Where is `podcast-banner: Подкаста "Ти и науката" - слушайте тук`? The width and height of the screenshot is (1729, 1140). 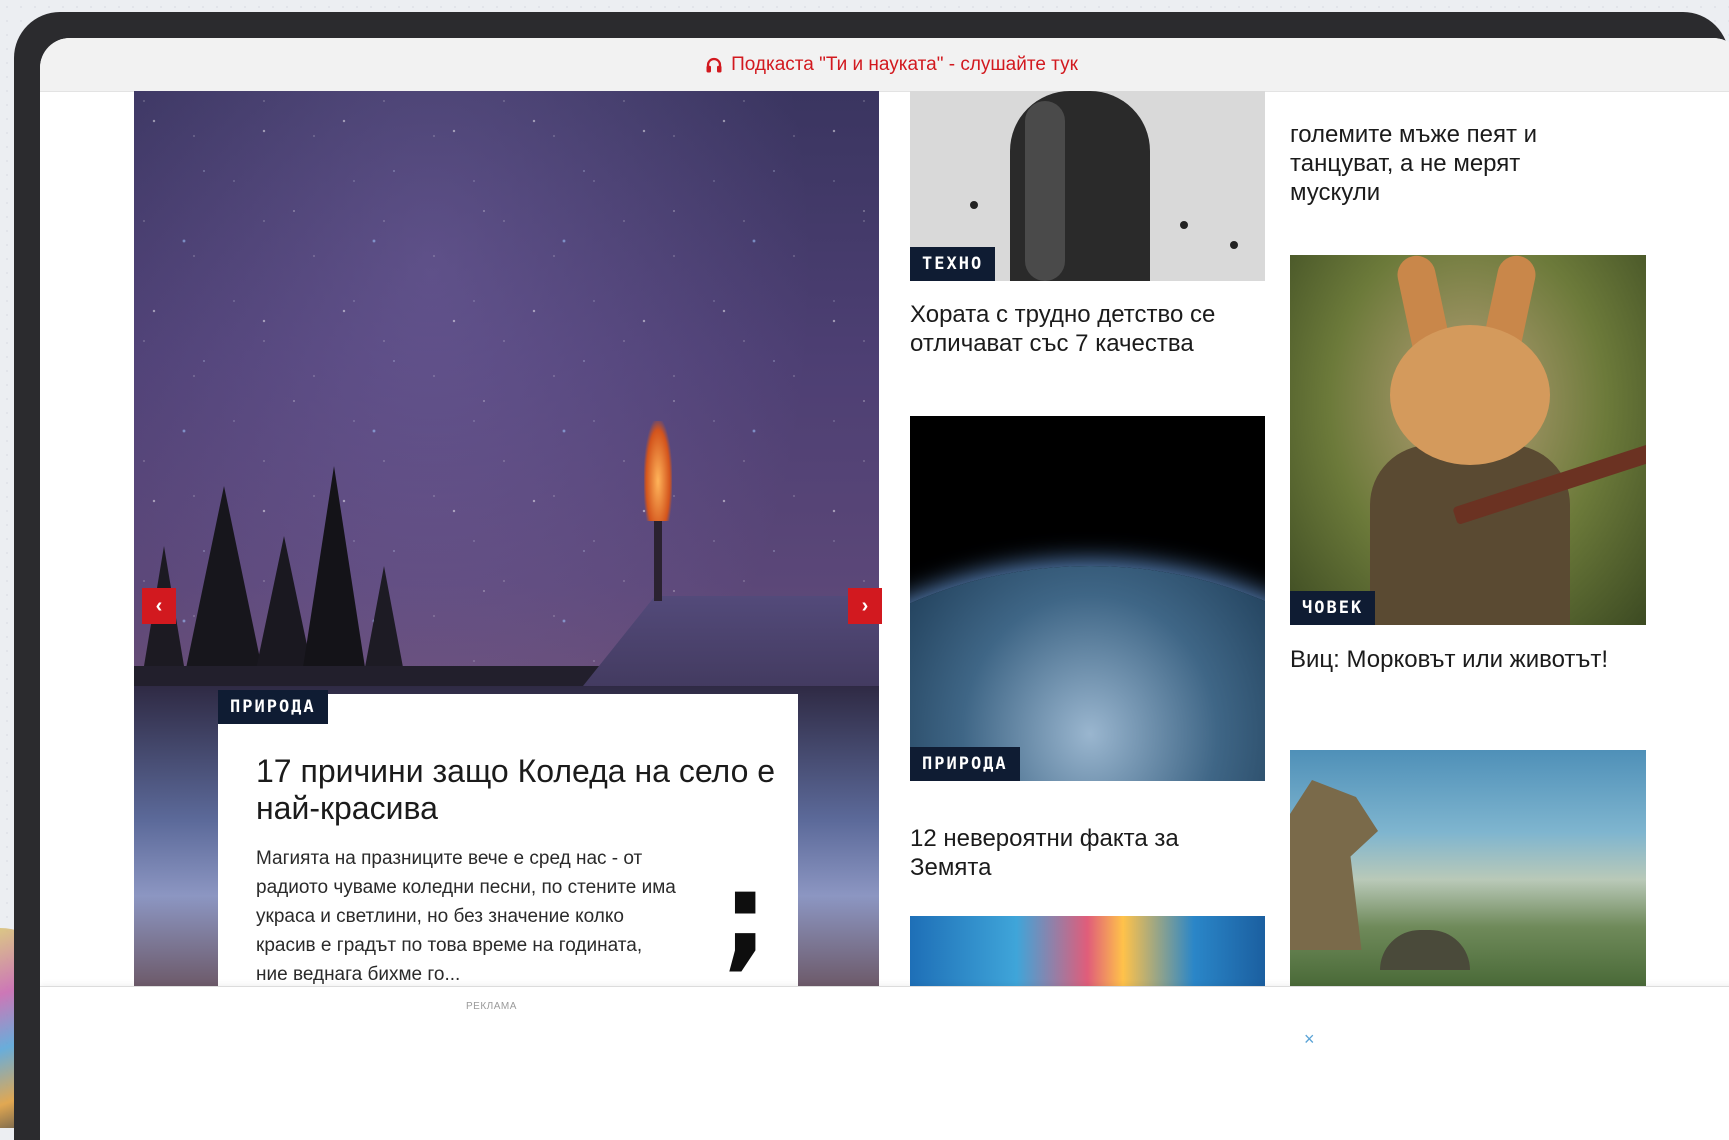
podcast-banner: Подкаста "Ти и науката" - слушайте тук is located at coordinates (884, 65).